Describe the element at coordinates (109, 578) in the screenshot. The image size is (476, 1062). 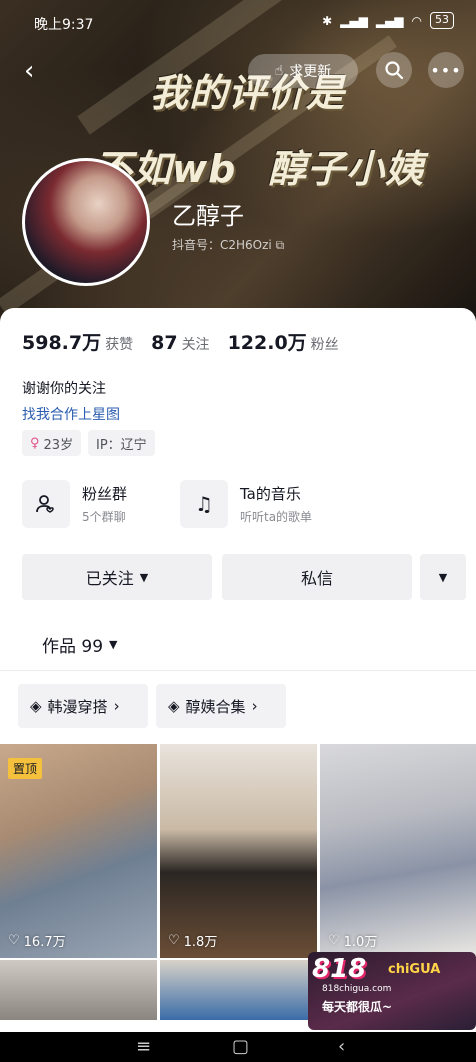
I see `followed-label: 已关注` at that location.